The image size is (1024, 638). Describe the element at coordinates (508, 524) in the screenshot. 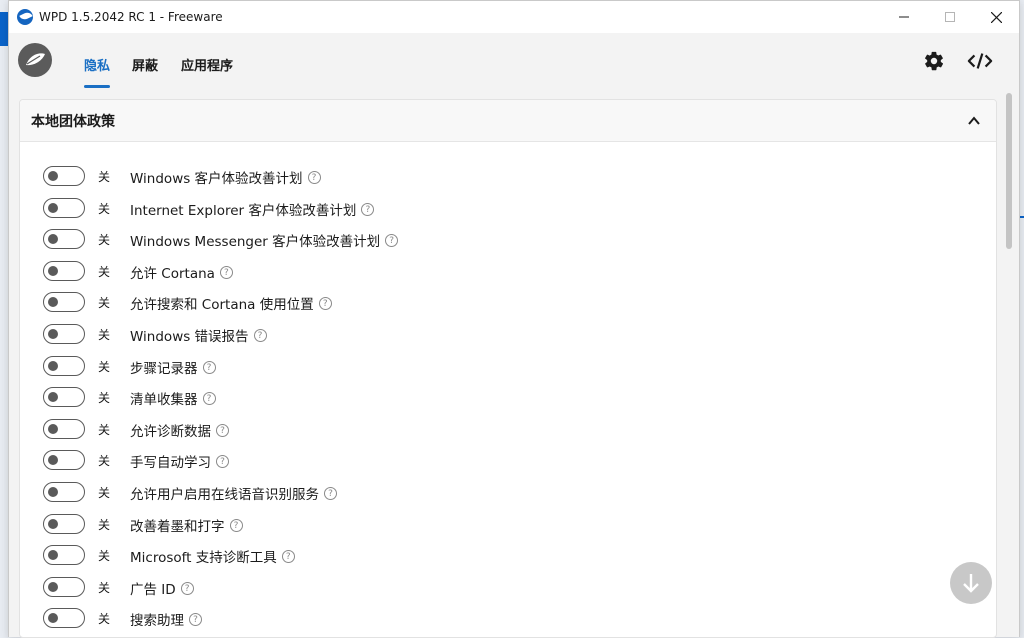

I see `policy-item: 关 改善着墨和打字?` at that location.